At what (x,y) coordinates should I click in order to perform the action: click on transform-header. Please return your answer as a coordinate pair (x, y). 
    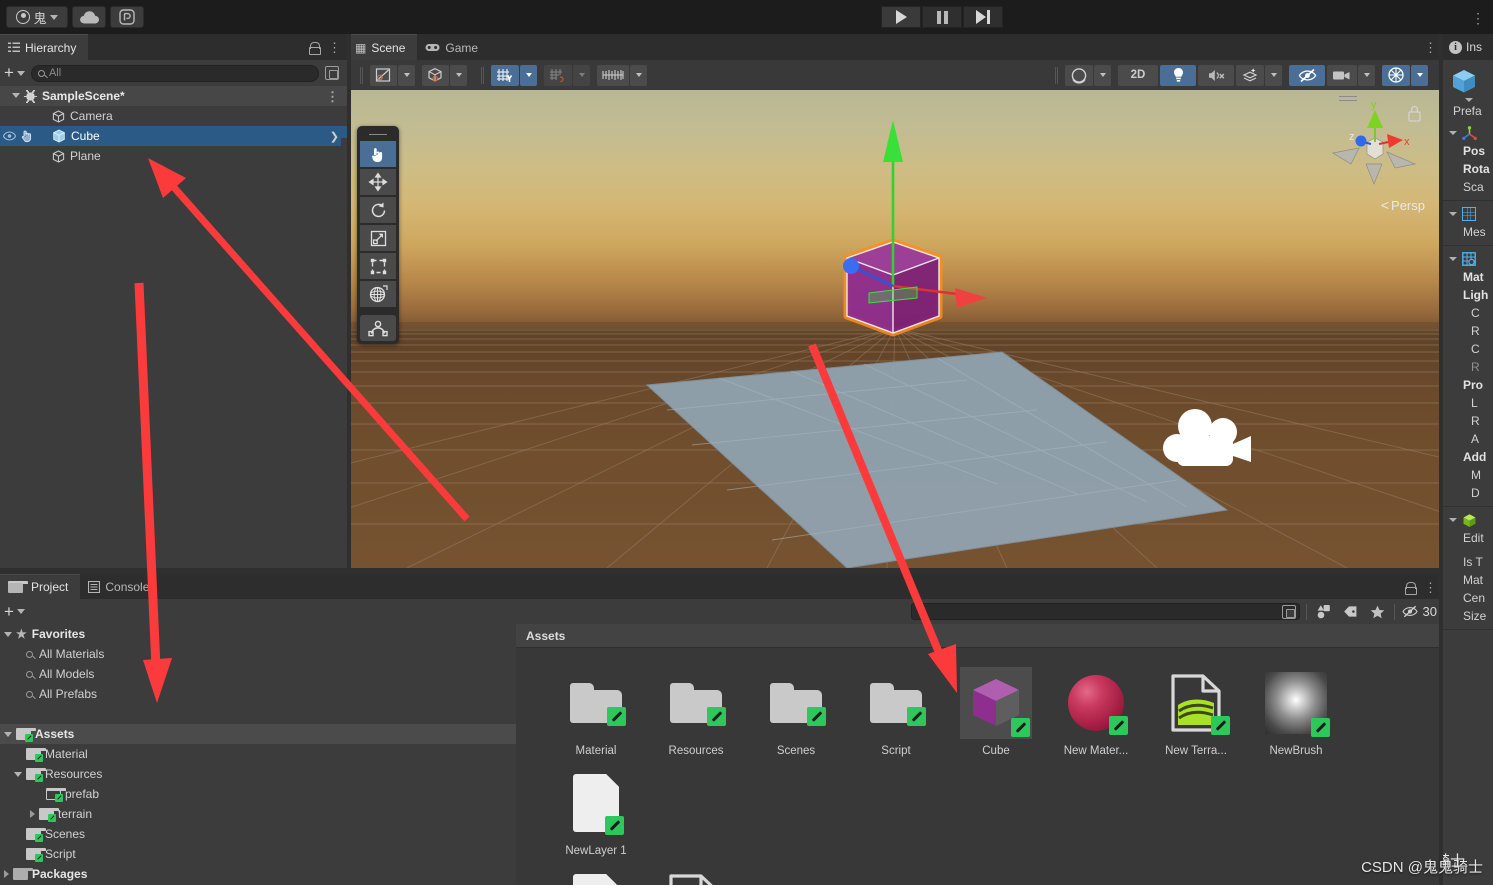
    Looking at the image, I should click on (1468, 133).